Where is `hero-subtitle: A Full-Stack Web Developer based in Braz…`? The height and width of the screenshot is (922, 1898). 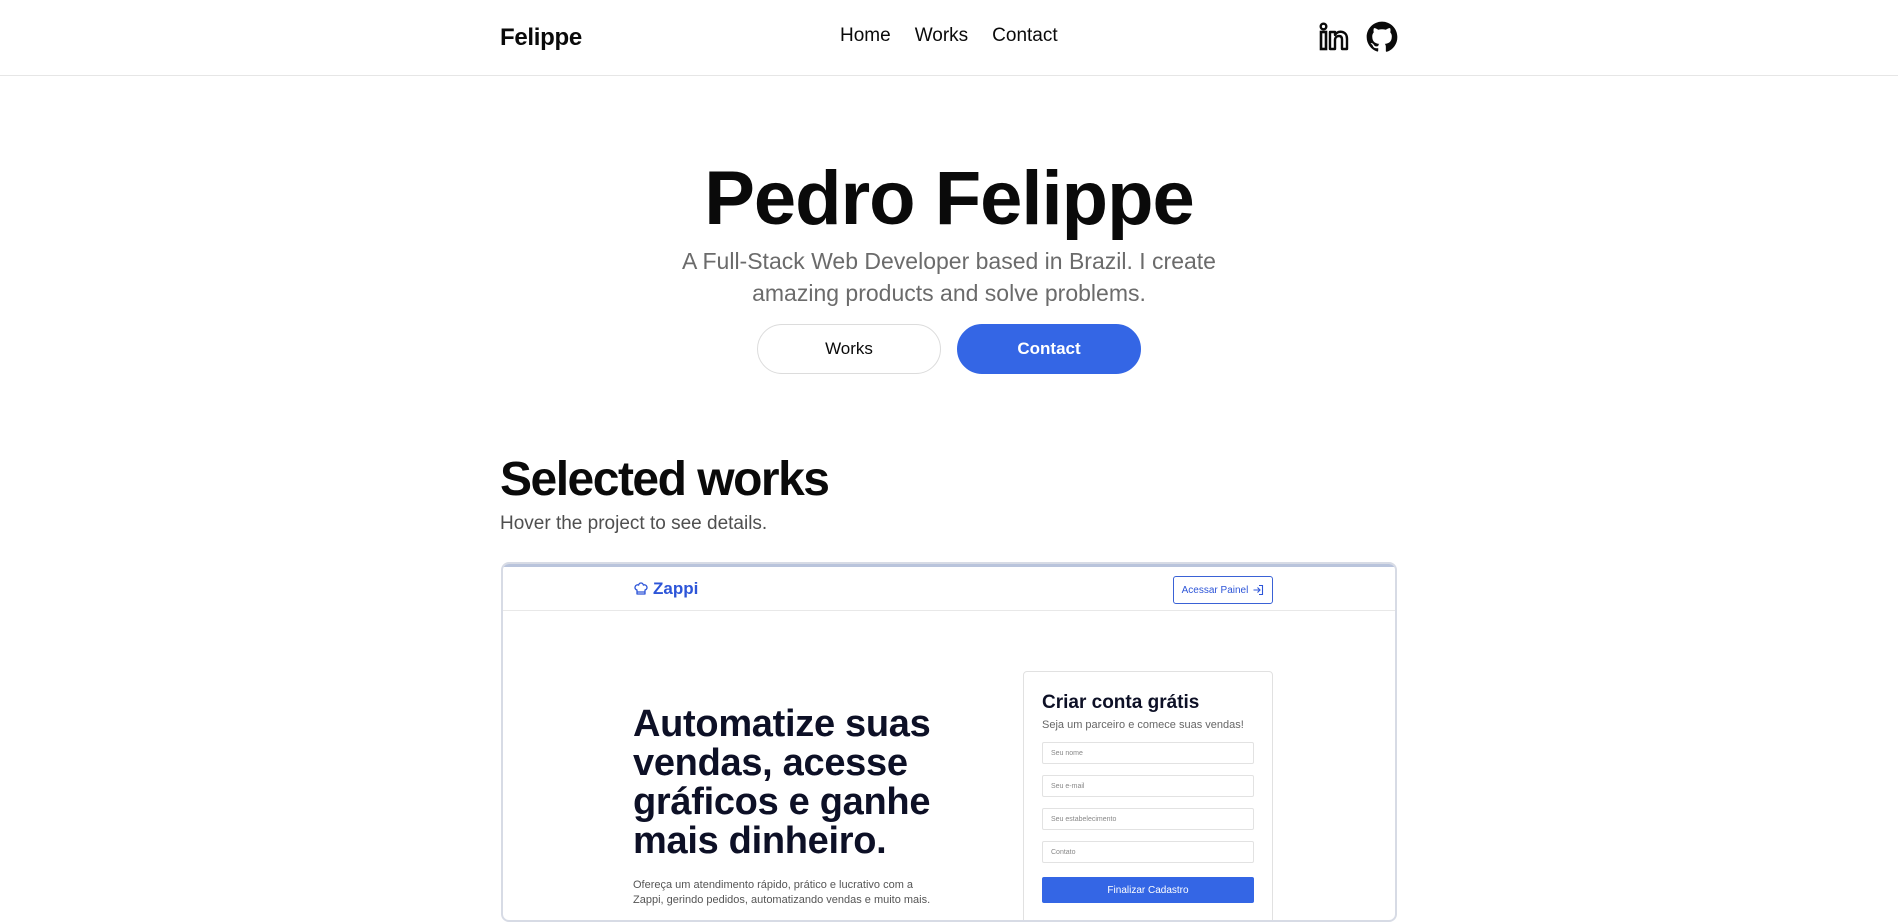
hero-subtitle: A Full-Stack Web Developer based in Braz… is located at coordinates (949, 277).